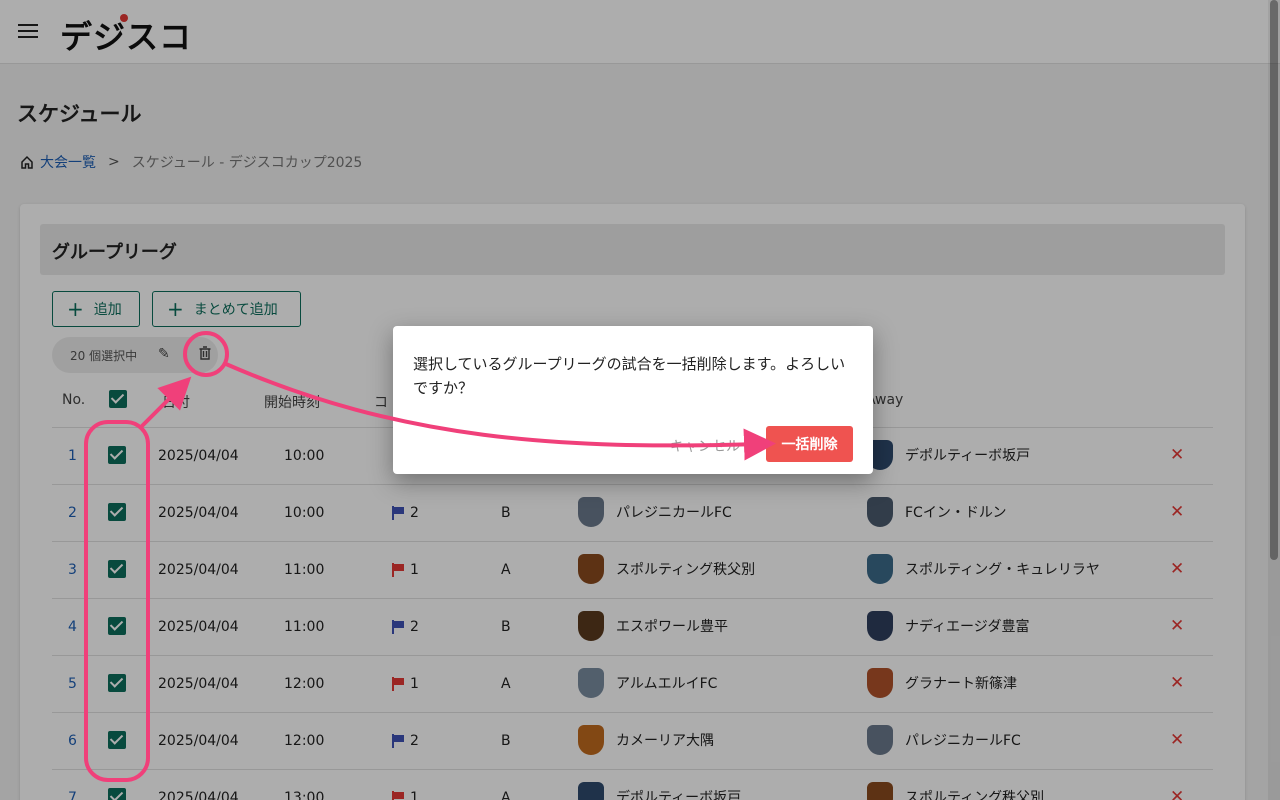 This screenshot has height=800, width=1280. Describe the element at coordinates (629, 376) in the screenshot. I see `dialog-message: 選択しているグループリーグの試合を一括削除します。よろしいですか？` at that location.